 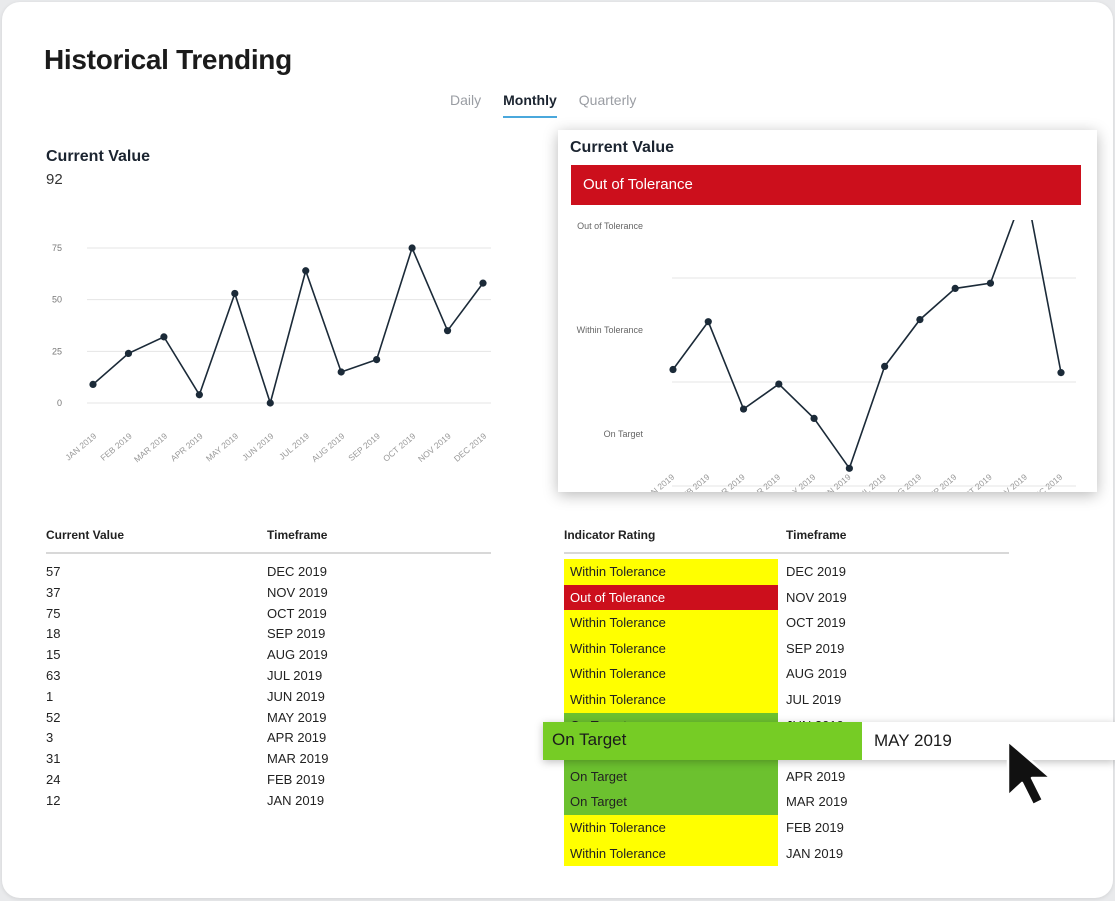 I want to click on column-header-timeframe: Timeframe, so click(x=816, y=535).